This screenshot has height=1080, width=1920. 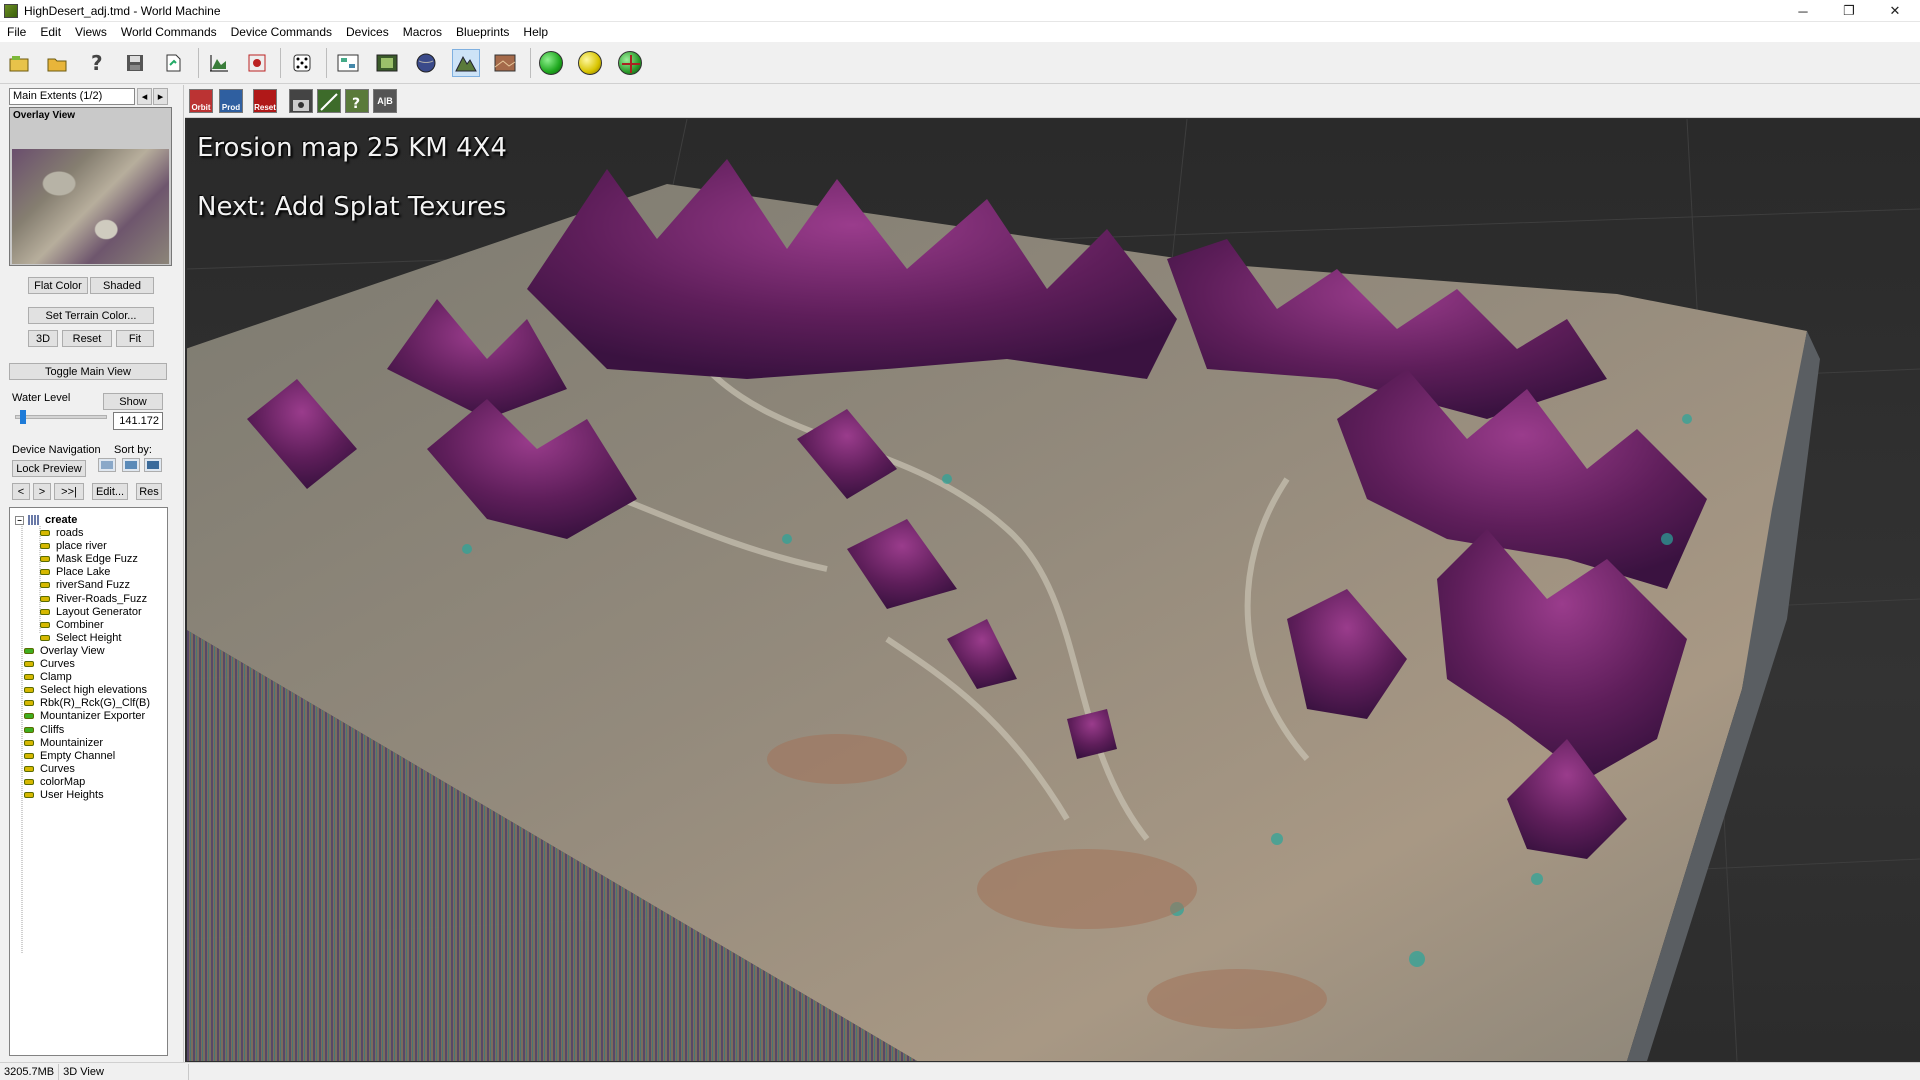 I want to click on group-icon, so click(x=34, y=520).